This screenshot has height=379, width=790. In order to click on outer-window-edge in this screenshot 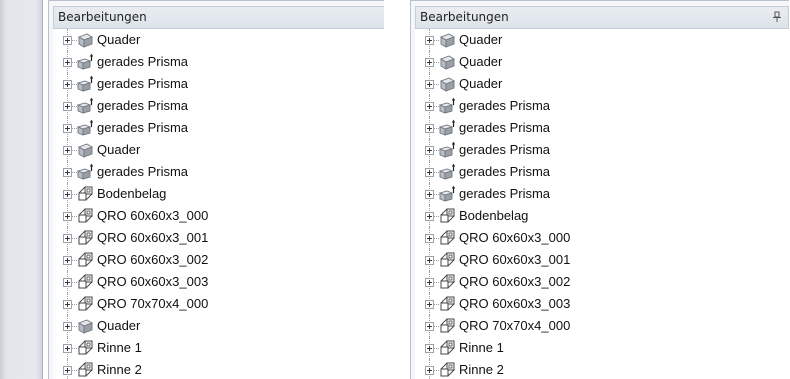, I will do `click(21, 189)`.